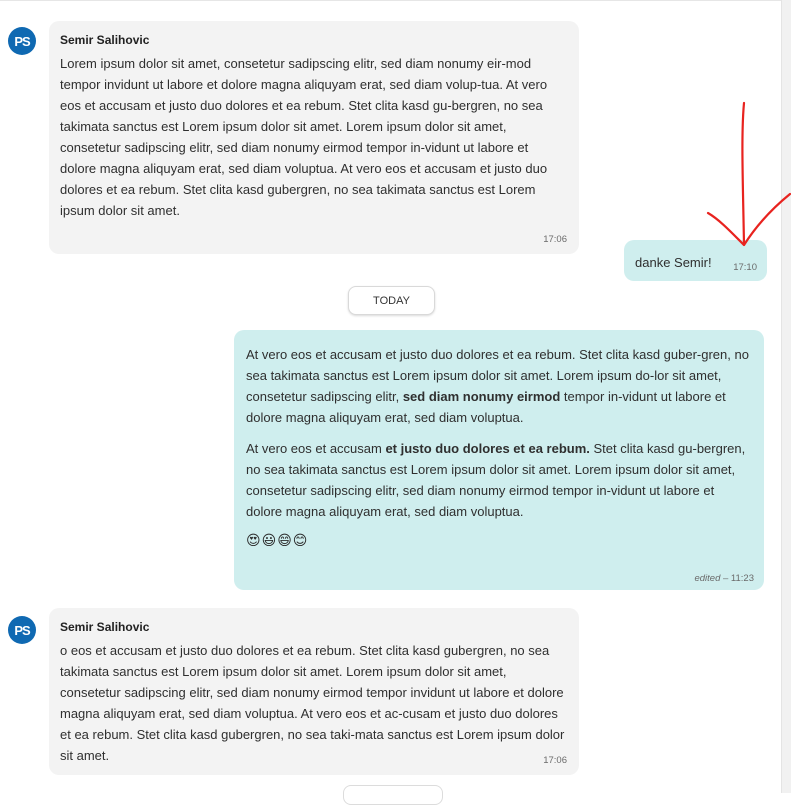 This screenshot has height=805, width=791. I want to click on message-text: danke Semir!, so click(673, 262).